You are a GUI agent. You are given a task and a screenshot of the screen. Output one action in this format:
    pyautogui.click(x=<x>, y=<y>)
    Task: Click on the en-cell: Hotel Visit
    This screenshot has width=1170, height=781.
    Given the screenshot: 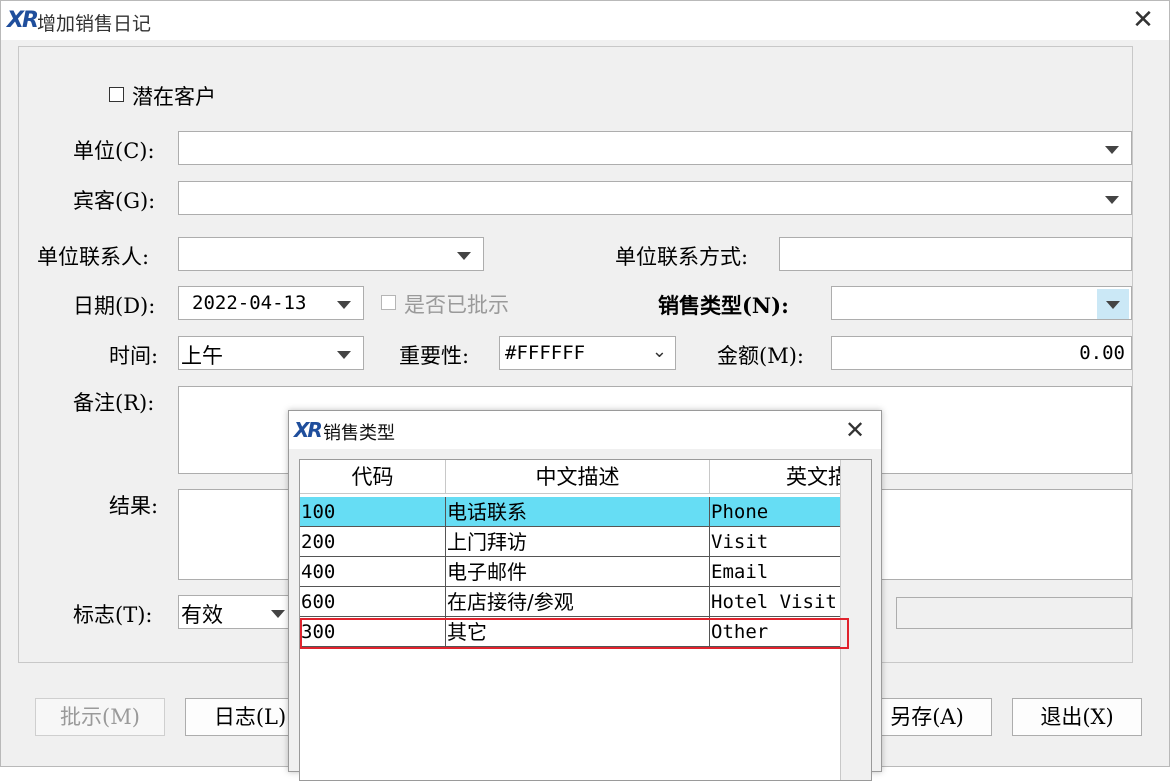 What is the action you would take?
    pyautogui.click(x=775, y=602)
    